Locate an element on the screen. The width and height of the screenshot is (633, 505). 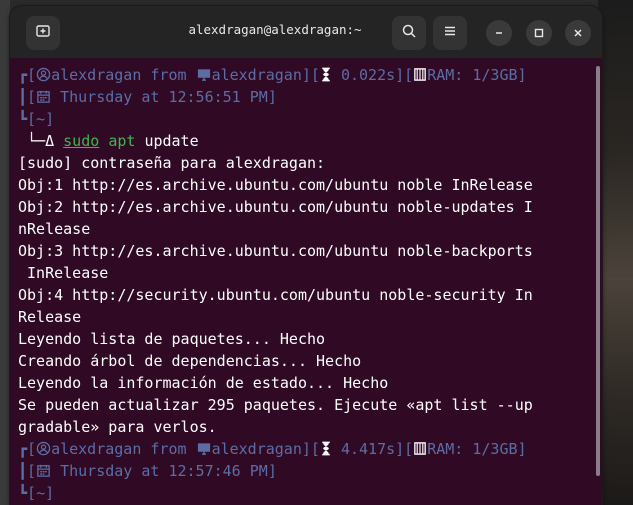
close-button is located at coordinates (578, 33).